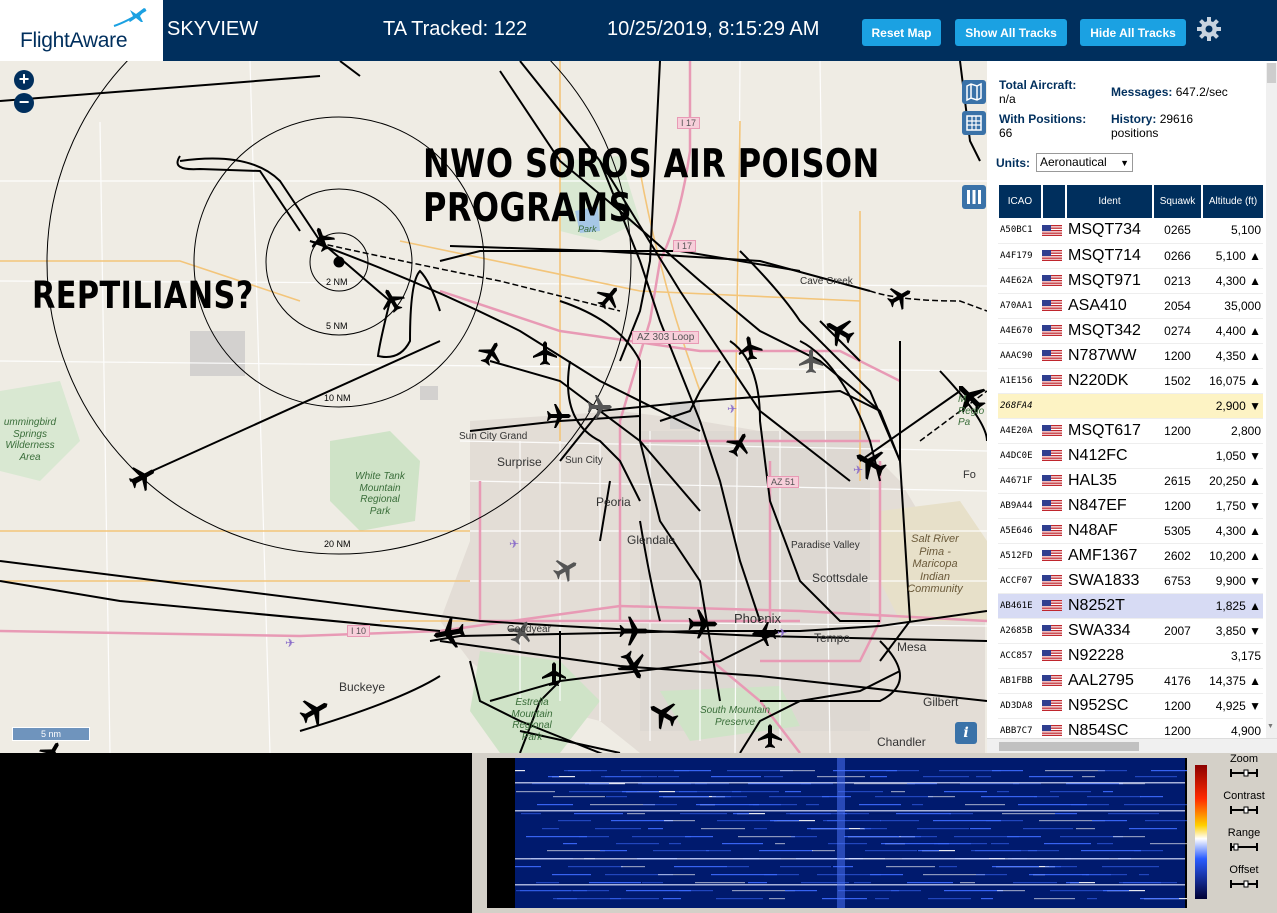 The image size is (1277, 913). I want to click on aircraft-row: A4E62A MSQT971 0213 4,300 ▲, so click(1130, 281).